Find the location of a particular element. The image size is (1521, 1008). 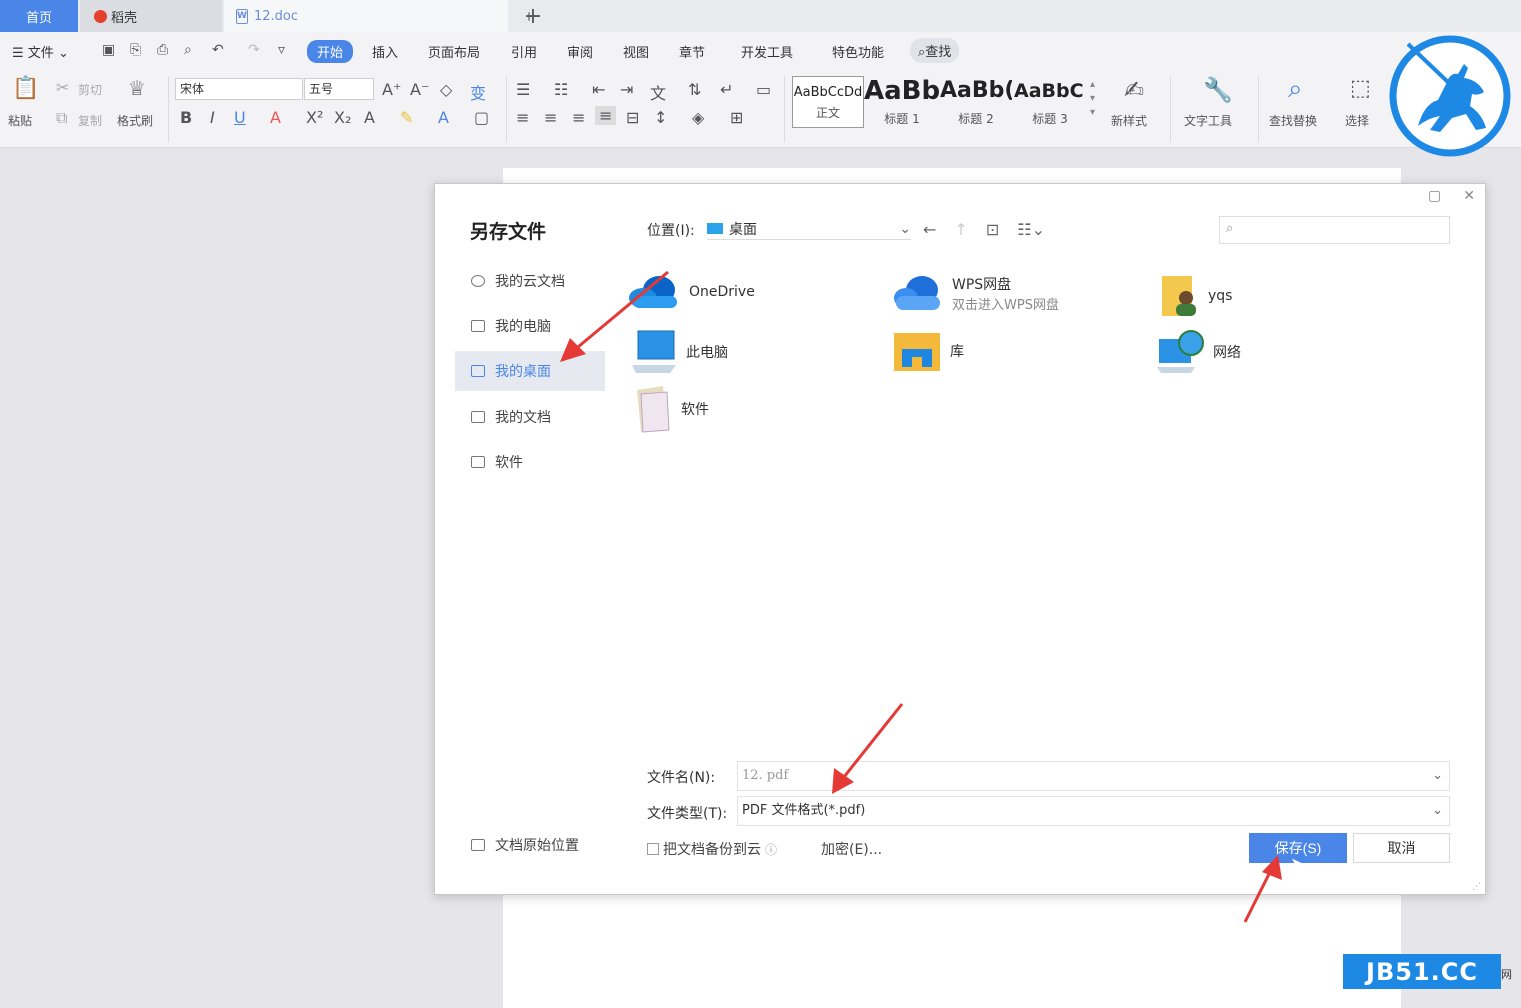

style-heading-2: AaBb( 标题 2 is located at coordinates (976, 102).